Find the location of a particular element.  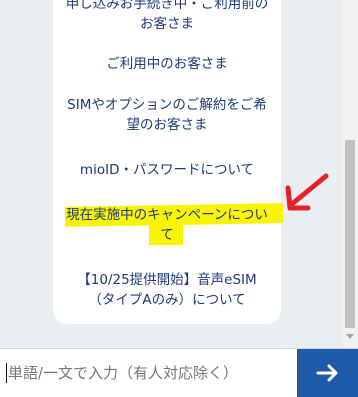

composer-bar is located at coordinates (179, 372).